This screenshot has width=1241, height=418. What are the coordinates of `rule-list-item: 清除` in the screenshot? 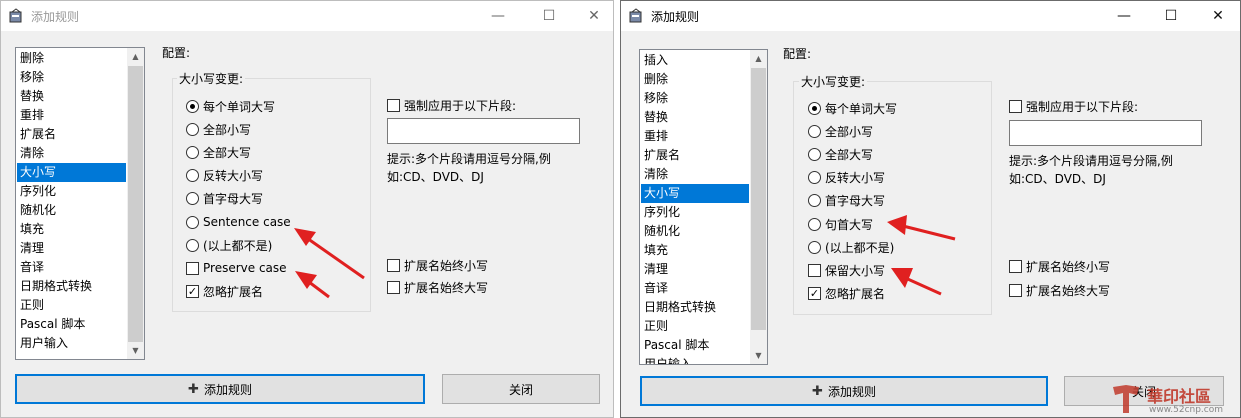 It's located at (71, 153).